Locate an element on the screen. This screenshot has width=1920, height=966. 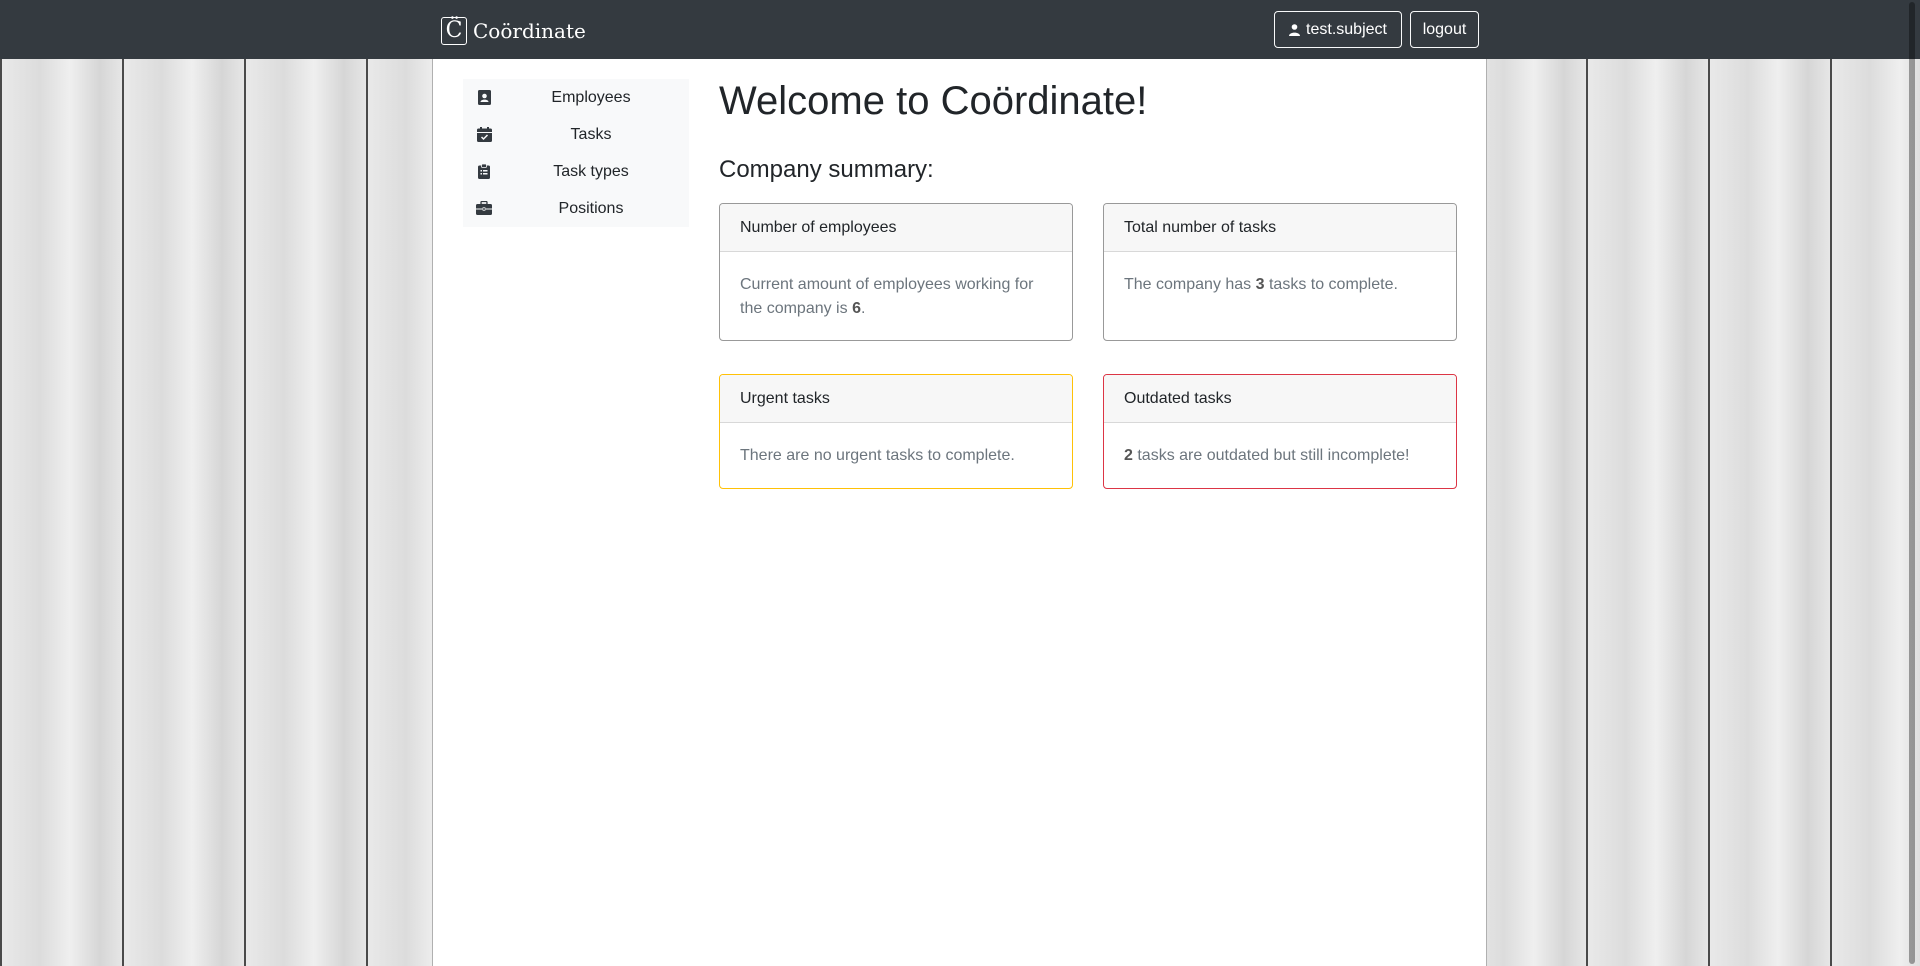
user-button-label: test.subject is located at coordinates (1346, 29).